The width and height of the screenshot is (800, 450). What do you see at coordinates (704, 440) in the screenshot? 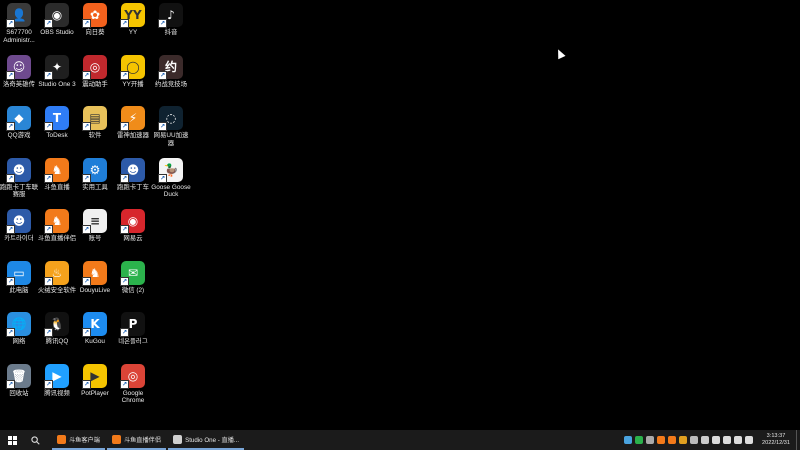
I see `tray-network-icon` at bounding box center [704, 440].